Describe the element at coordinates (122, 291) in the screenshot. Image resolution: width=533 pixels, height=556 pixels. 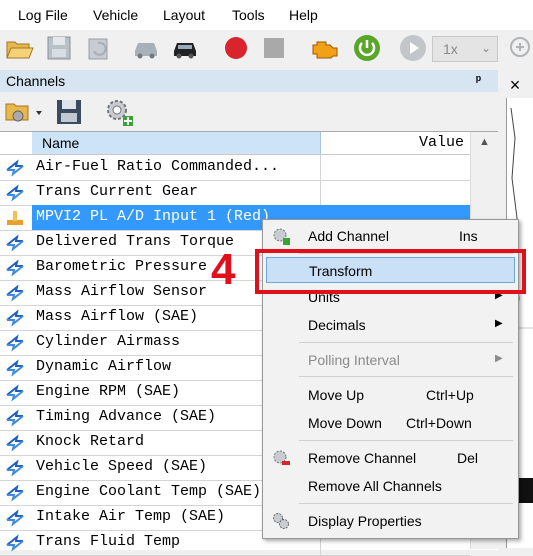
I see `row-name: Mass Airflow Sensor` at that location.